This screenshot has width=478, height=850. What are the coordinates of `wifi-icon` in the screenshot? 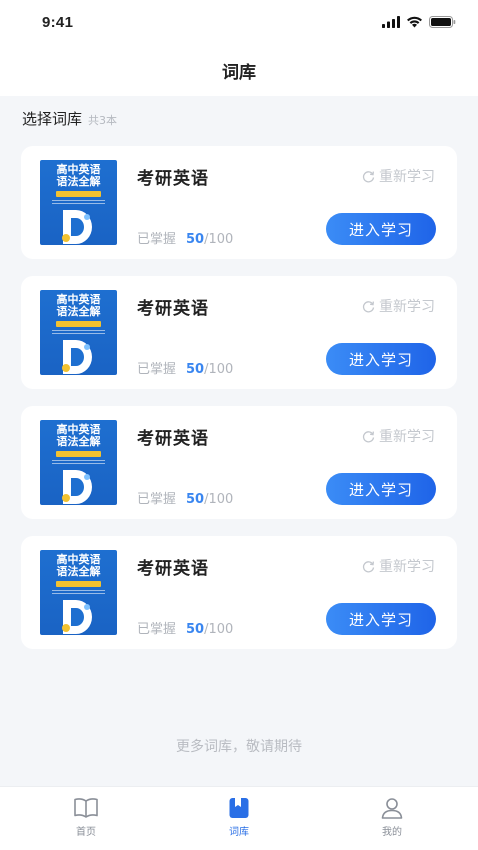 It's located at (414, 22).